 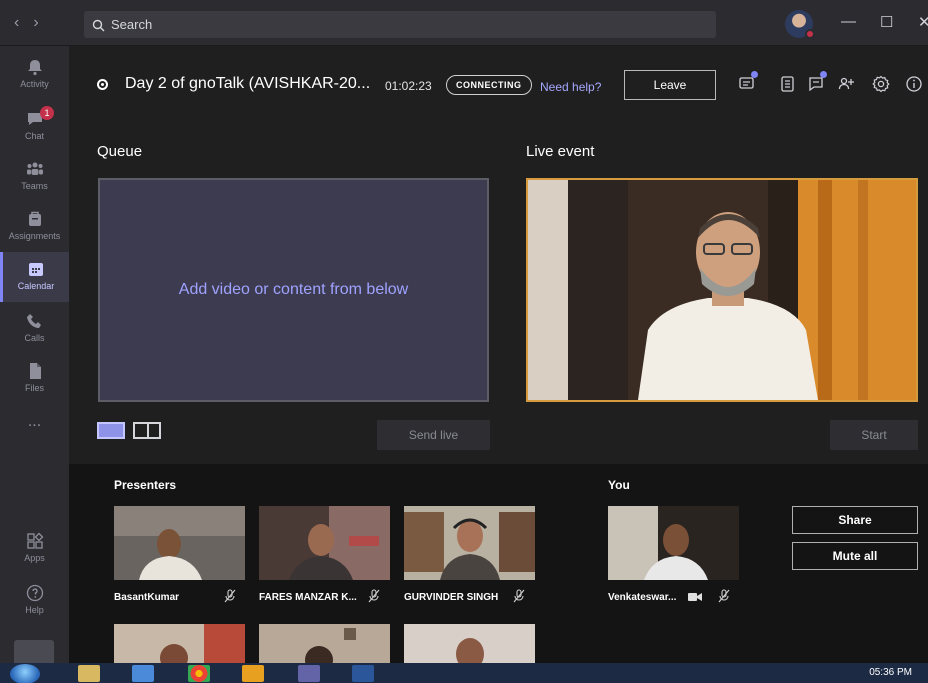 What do you see at coordinates (800, 24) in the screenshot?
I see `avatar` at bounding box center [800, 24].